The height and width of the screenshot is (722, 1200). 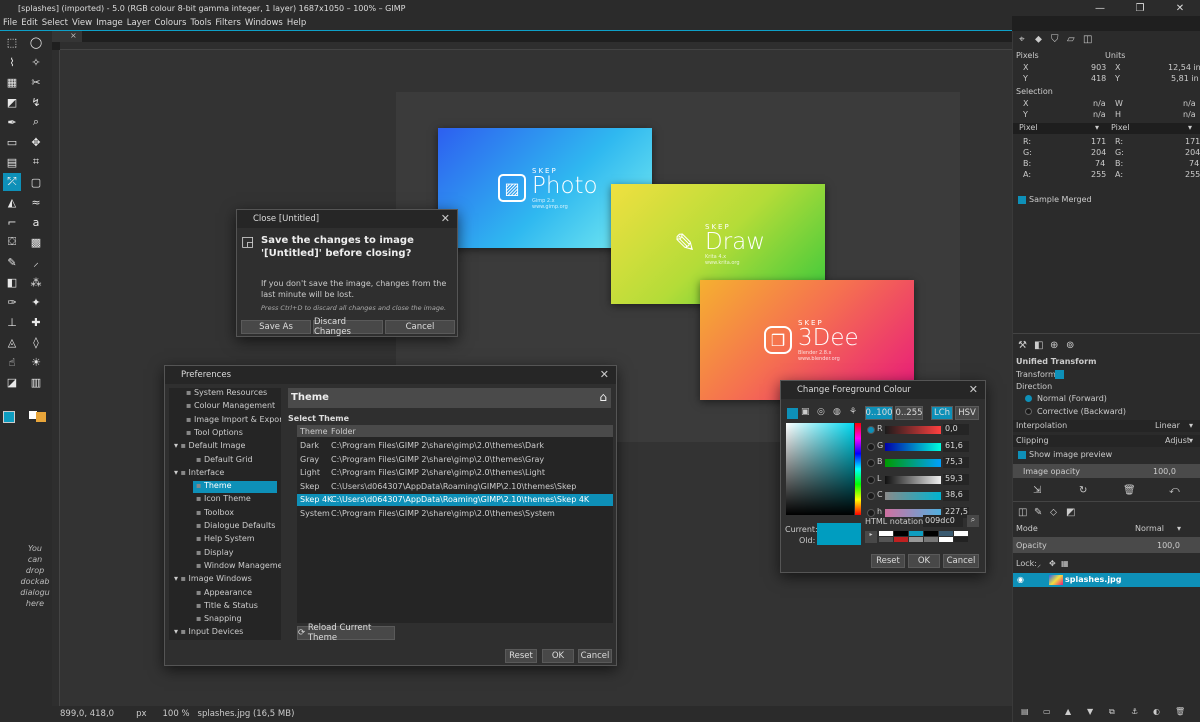 What do you see at coordinates (1106, 128) in the screenshot?
I see `pixel-mode-selects: Pixel ▾ Pixel ▾` at bounding box center [1106, 128].